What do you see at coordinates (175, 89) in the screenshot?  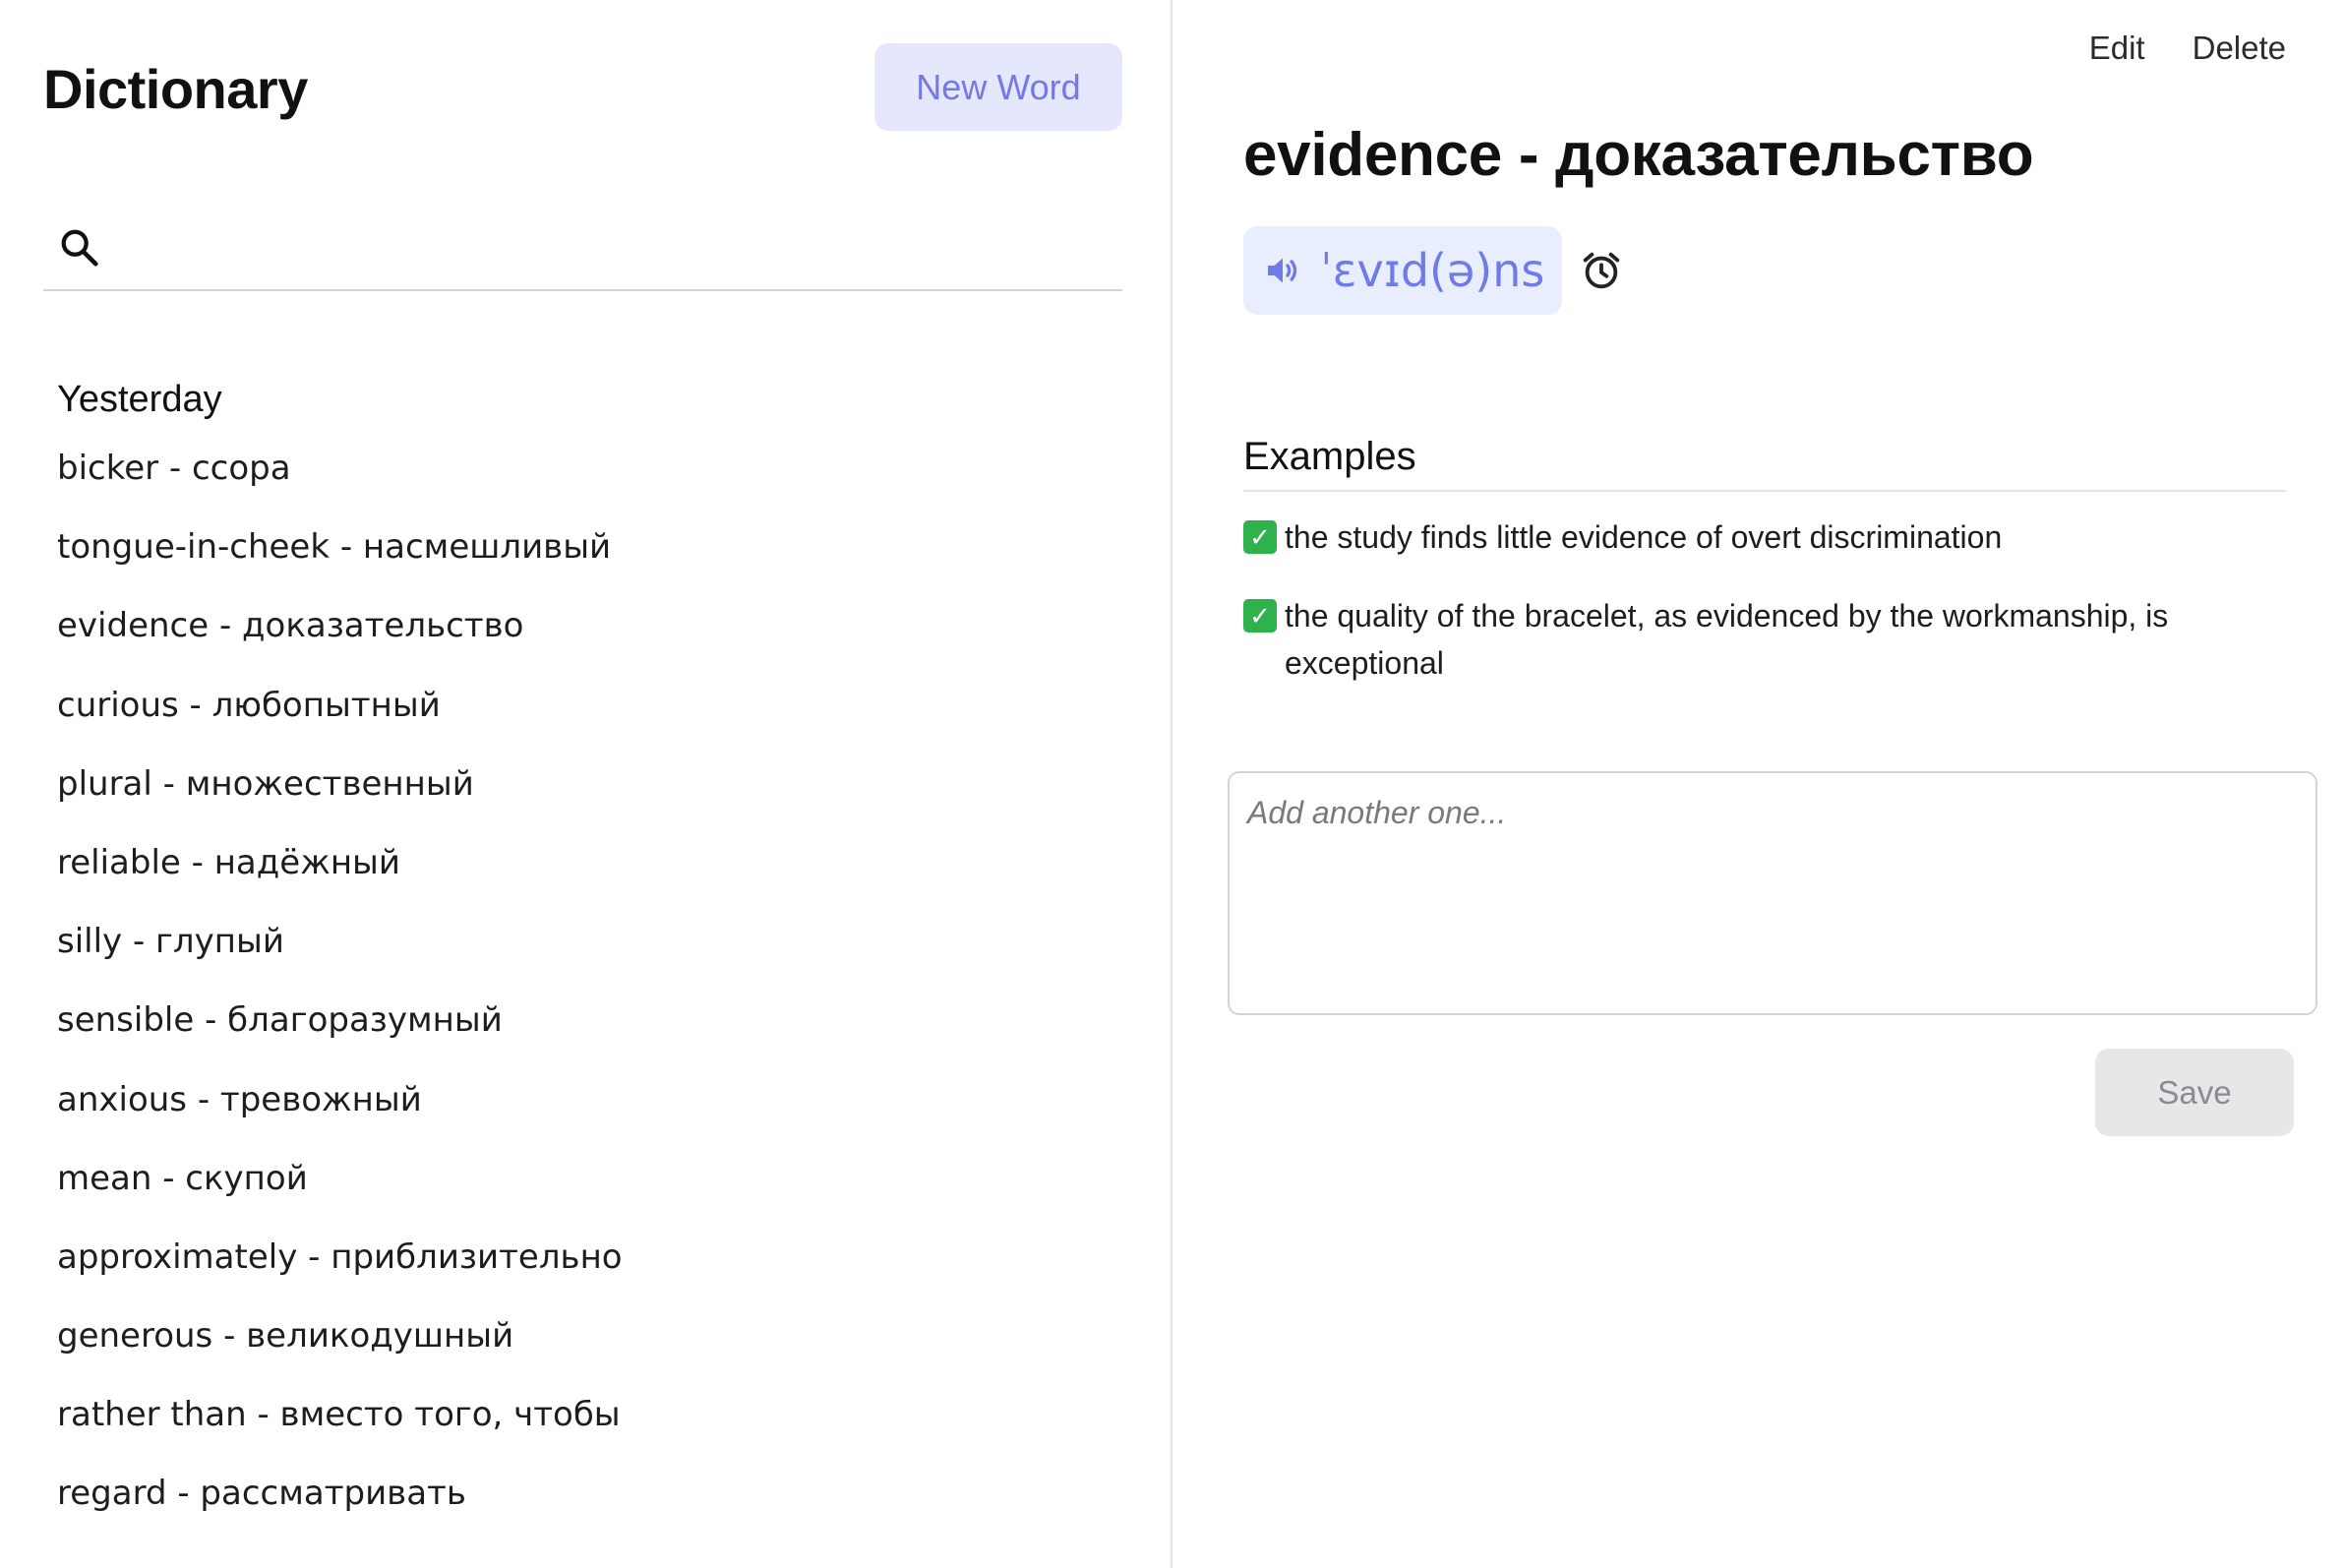 I see `page-title: Dictionary` at bounding box center [175, 89].